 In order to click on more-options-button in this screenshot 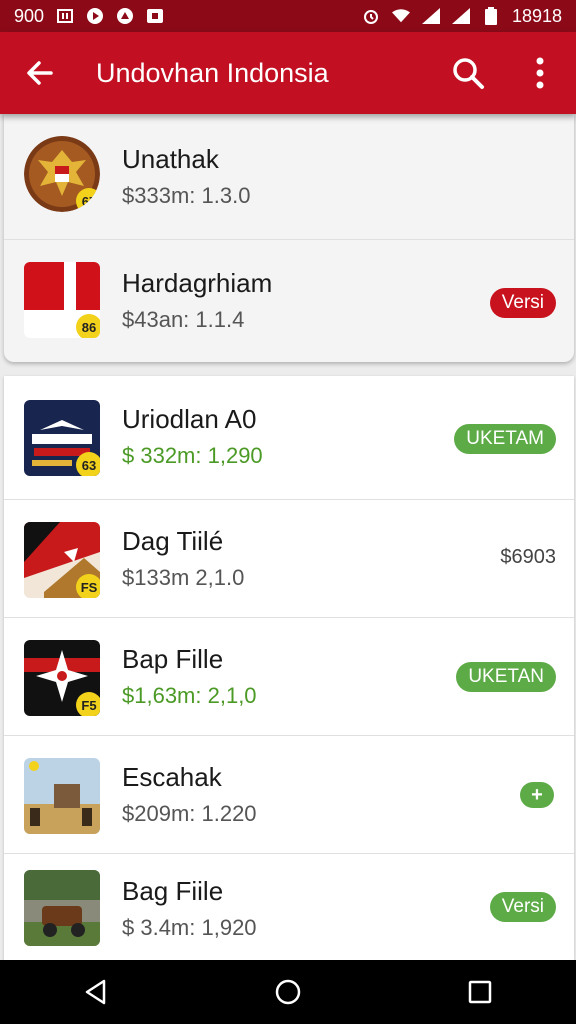, I will do `click(540, 73)`.